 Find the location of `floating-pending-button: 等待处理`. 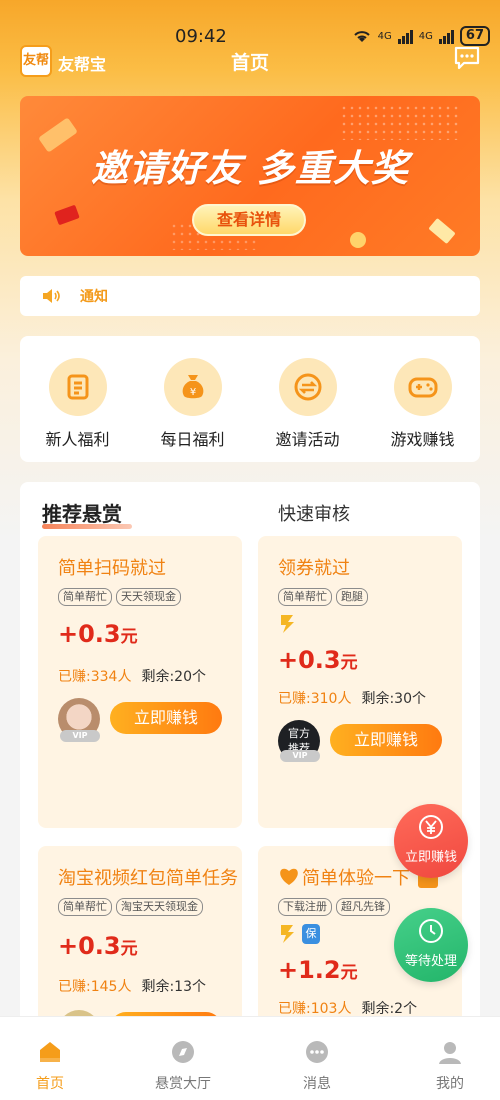

floating-pending-button: 等待处理 is located at coordinates (431, 945).